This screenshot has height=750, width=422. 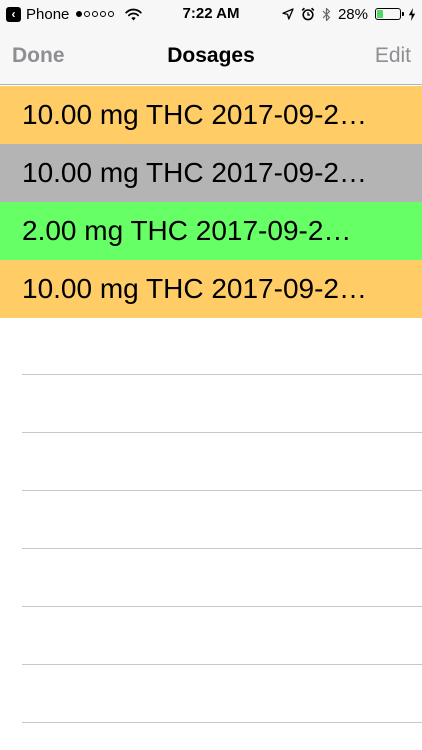 I want to click on battery-level-fill, so click(x=380, y=14).